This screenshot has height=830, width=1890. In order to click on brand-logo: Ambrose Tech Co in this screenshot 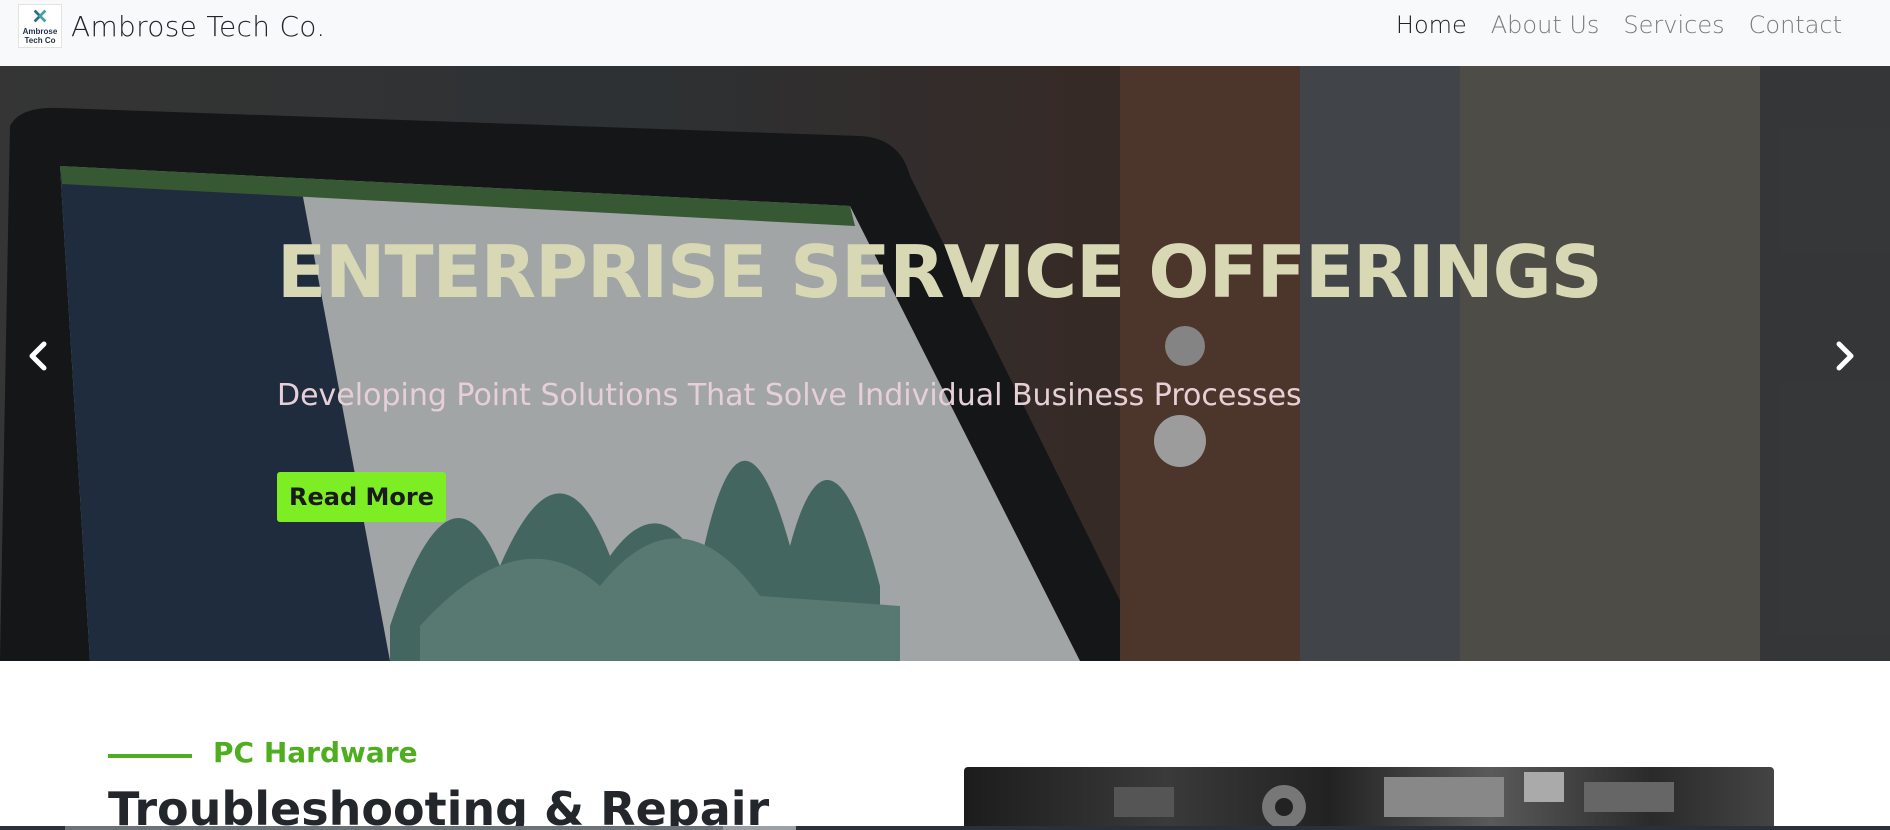, I will do `click(40, 26)`.